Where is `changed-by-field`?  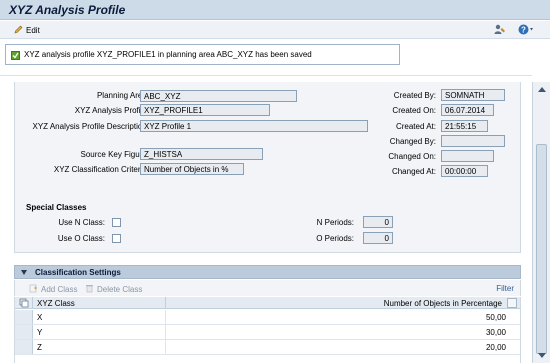
changed-by-field is located at coordinates (473, 141).